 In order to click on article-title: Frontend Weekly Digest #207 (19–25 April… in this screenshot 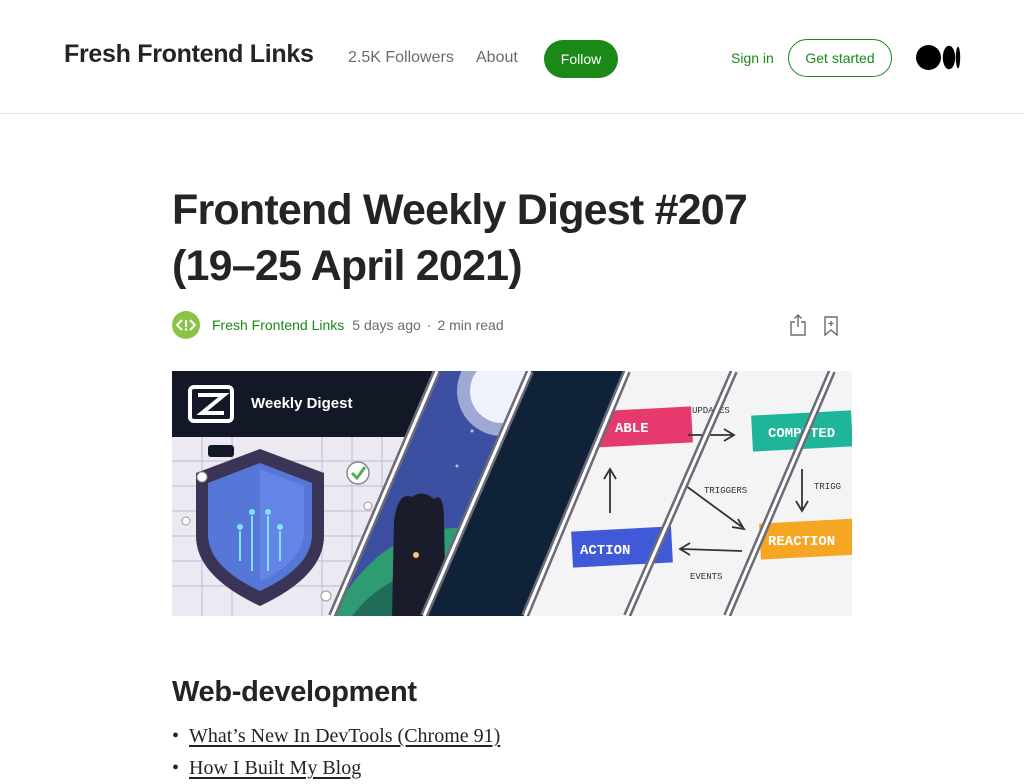, I will do `click(502, 238)`.